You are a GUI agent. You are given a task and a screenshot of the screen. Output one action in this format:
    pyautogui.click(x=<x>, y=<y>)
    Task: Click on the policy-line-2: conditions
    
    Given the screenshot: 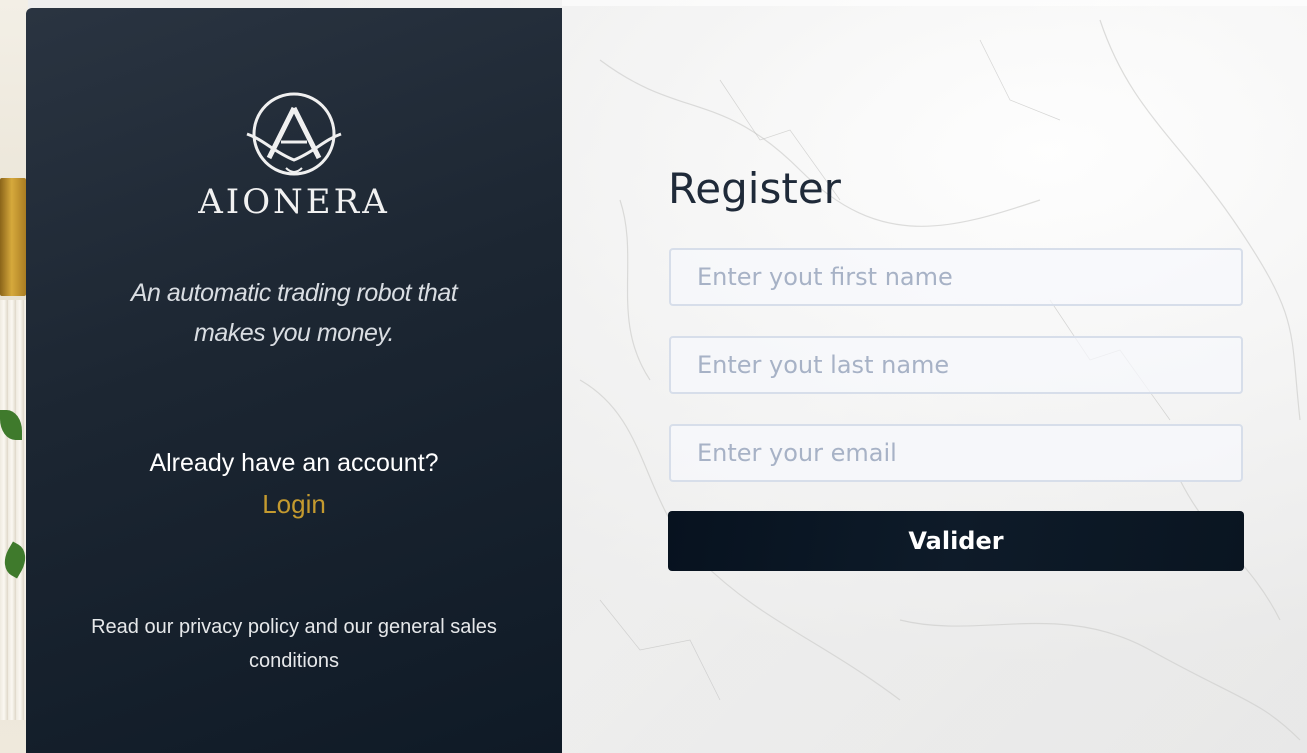 What is the action you would take?
    pyautogui.click(x=294, y=661)
    